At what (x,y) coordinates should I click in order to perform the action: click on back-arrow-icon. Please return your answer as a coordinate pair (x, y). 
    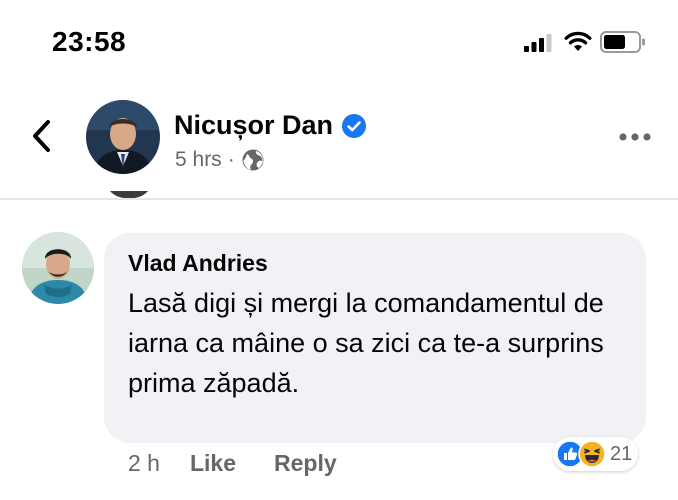
    Looking at the image, I should click on (42, 136).